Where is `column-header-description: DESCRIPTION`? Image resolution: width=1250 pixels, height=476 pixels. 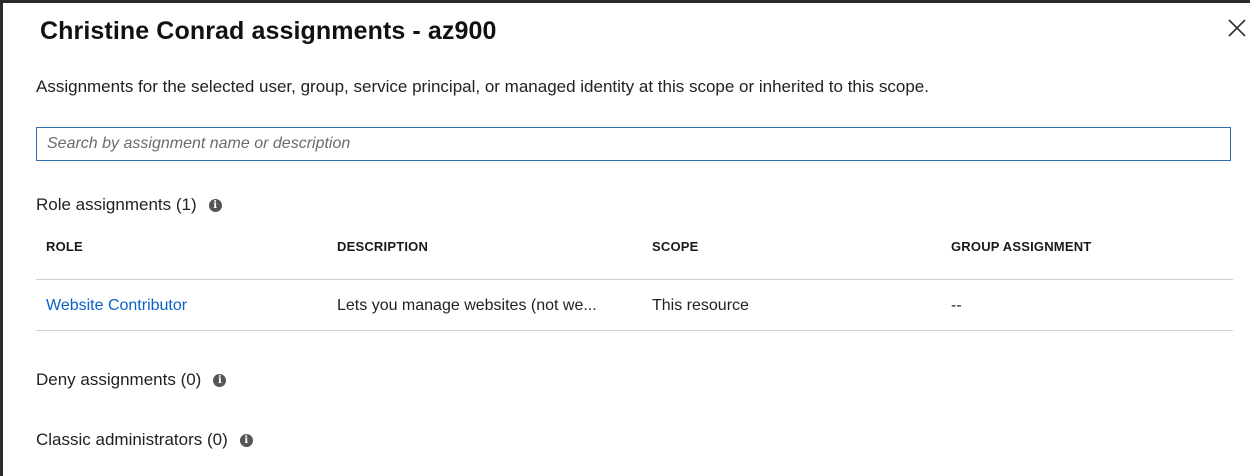 column-header-description: DESCRIPTION is located at coordinates (382, 246).